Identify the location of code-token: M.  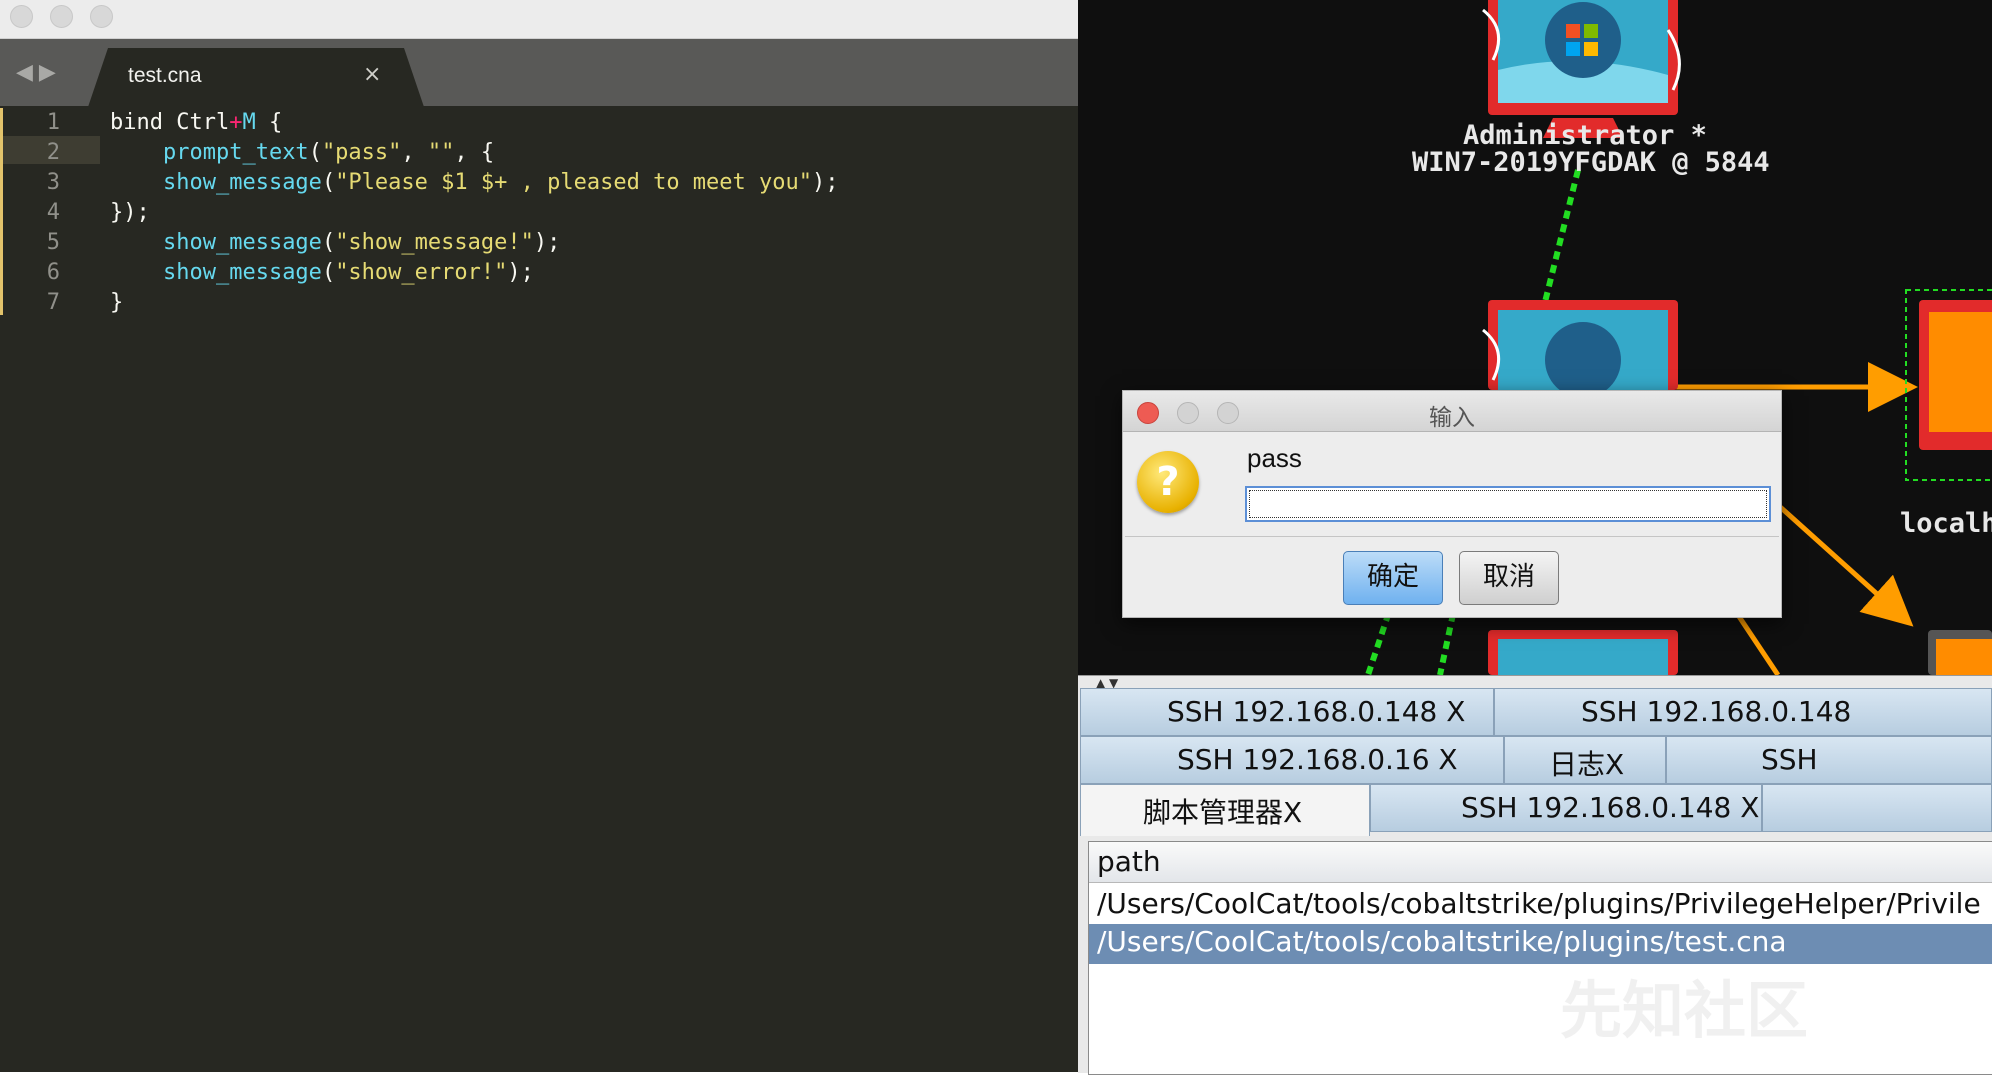
(249, 122).